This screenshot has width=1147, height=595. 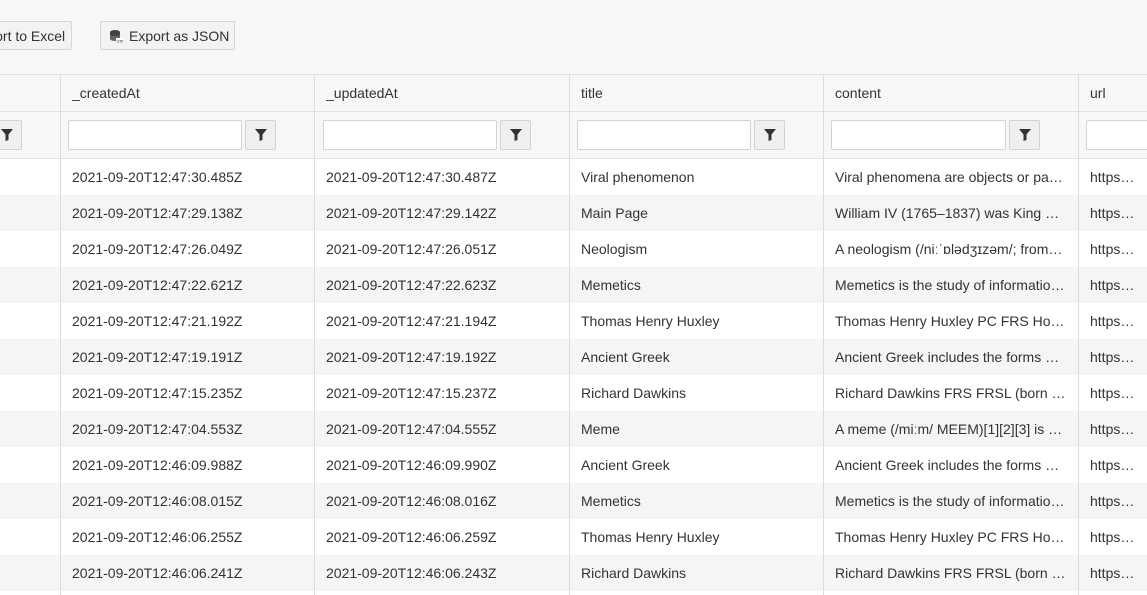 I want to click on cell-createdat: 2021-09-20T12:47:26.049Z, so click(x=157, y=249).